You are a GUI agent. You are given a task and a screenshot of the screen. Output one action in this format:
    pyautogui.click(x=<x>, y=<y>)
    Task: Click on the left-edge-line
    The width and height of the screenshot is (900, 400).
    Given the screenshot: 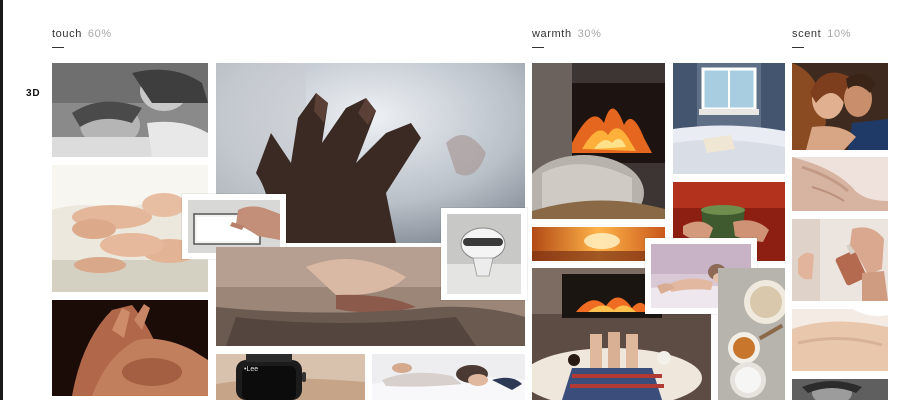 What is the action you would take?
    pyautogui.click(x=1, y=200)
    